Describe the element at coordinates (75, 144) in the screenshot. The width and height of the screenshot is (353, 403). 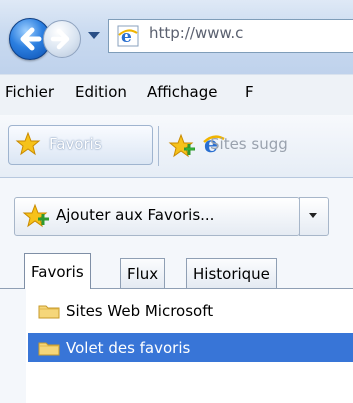
I see `favorites-button-label: Favoris` at that location.